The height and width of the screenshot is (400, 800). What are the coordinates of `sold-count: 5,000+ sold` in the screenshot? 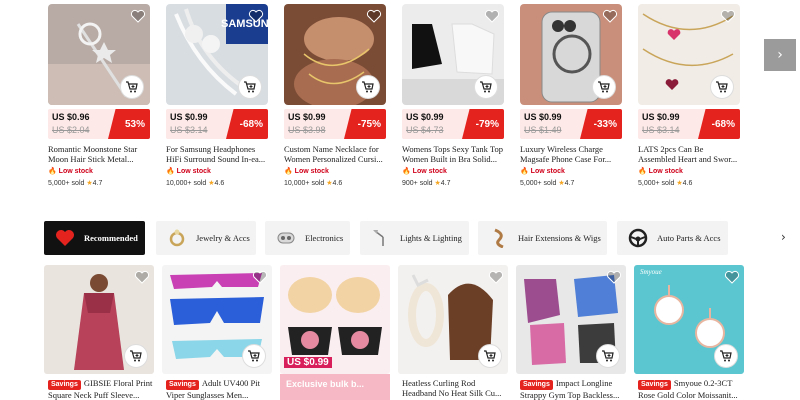 It's located at (66, 183).